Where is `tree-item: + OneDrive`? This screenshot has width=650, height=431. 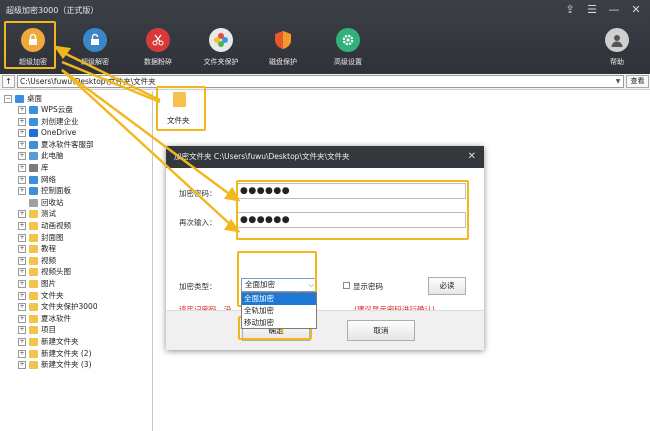 tree-item: + OneDrive is located at coordinates (47, 133).